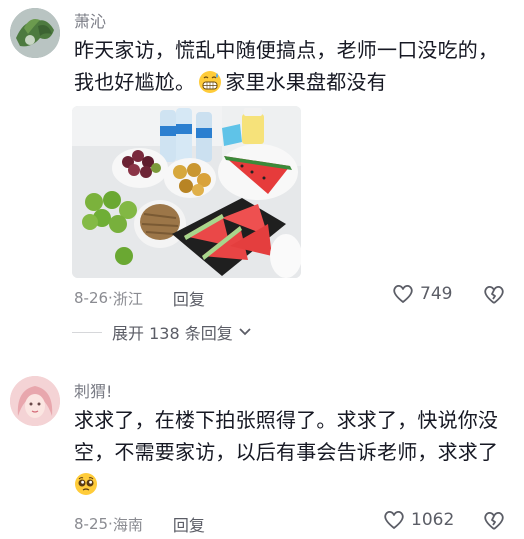 The height and width of the screenshot is (539, 524). What do you see at coordinates (87, 332) in the screenshot?
I see `divider-line` at bounding box center [87, 332].